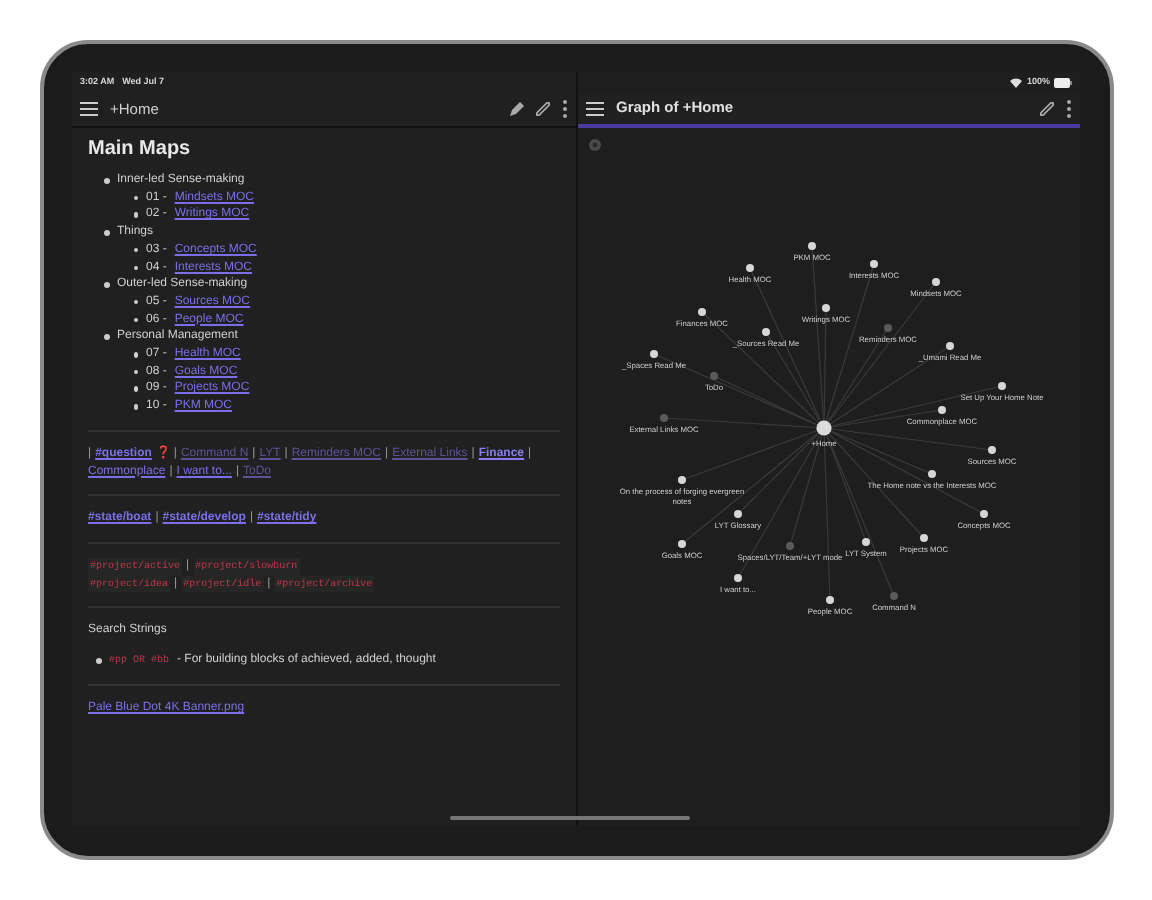 The image size is (1152, 900). What do you see at coordinates (1063, 82) in the screenshot?
I see `battery-icon` at bounding box center [1063, 82].